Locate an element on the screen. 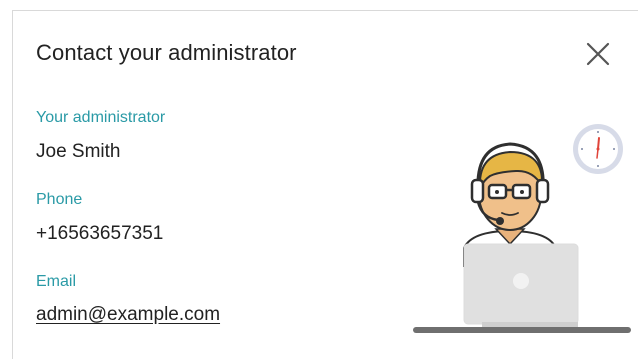 This screenshot has height=359, width=638. email-label: Email is located at coordinates (56, 281).